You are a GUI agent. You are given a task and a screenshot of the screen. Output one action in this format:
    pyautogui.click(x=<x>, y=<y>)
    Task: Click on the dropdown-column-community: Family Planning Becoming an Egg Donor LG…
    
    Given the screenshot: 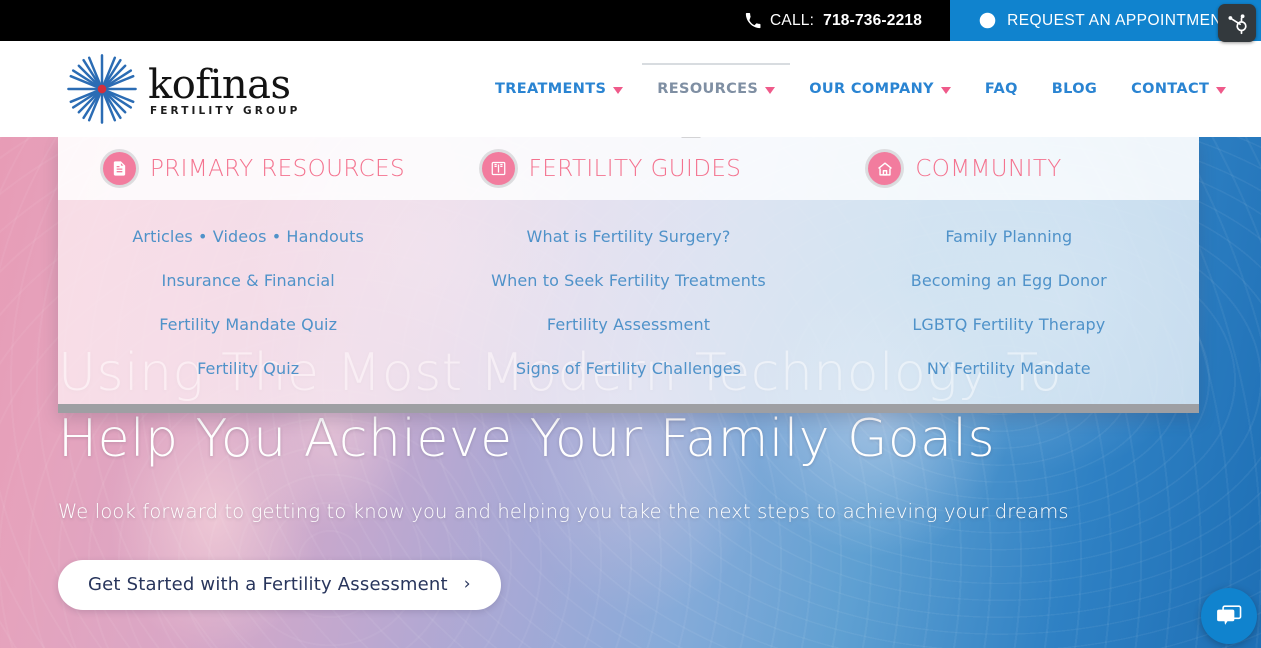 What is the action you would take?
    pyautogui.click(x=1009, y=302)
    